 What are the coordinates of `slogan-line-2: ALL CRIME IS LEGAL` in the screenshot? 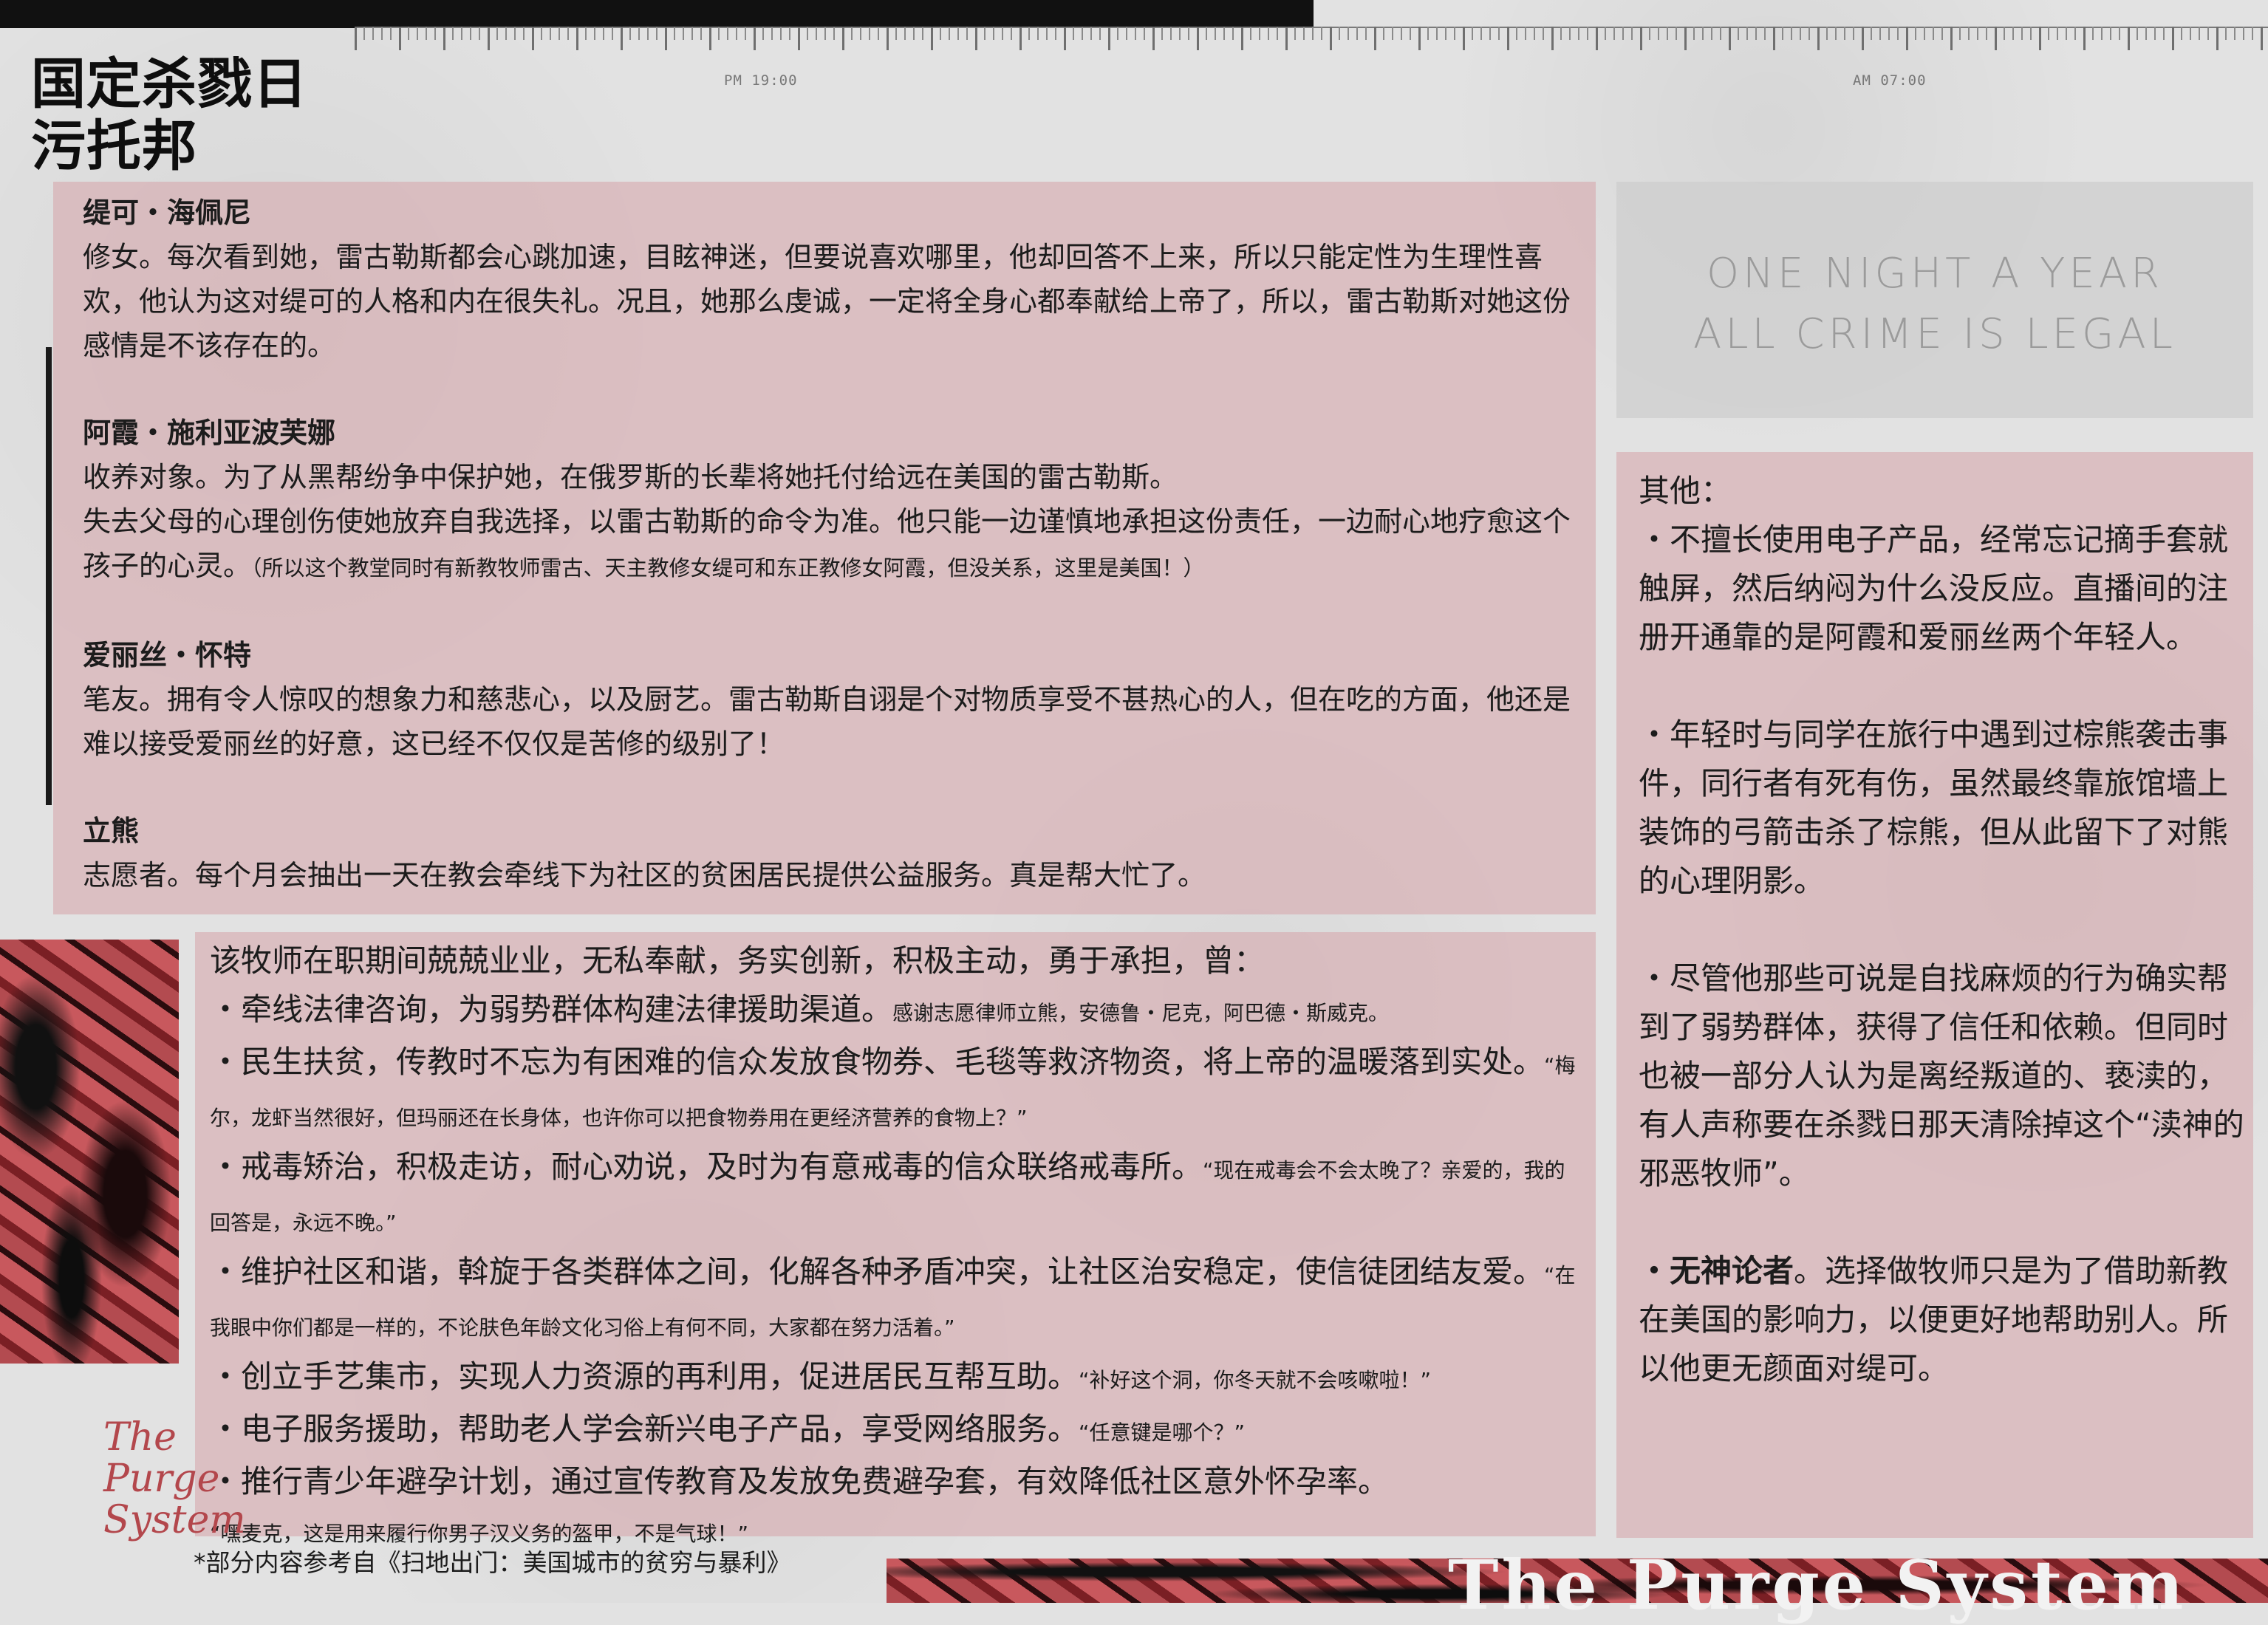 It's located at (1934, 334).